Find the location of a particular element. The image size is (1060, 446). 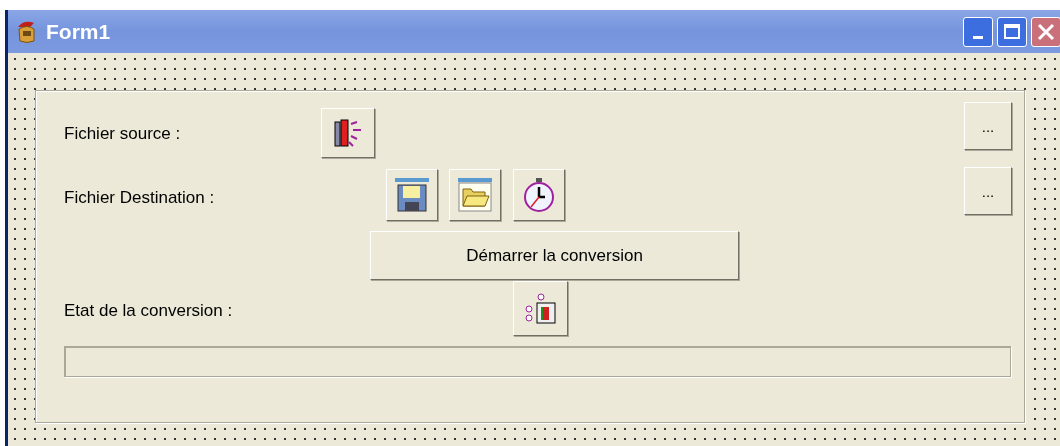

maximize-icon is located at coordinates (1012, 31).